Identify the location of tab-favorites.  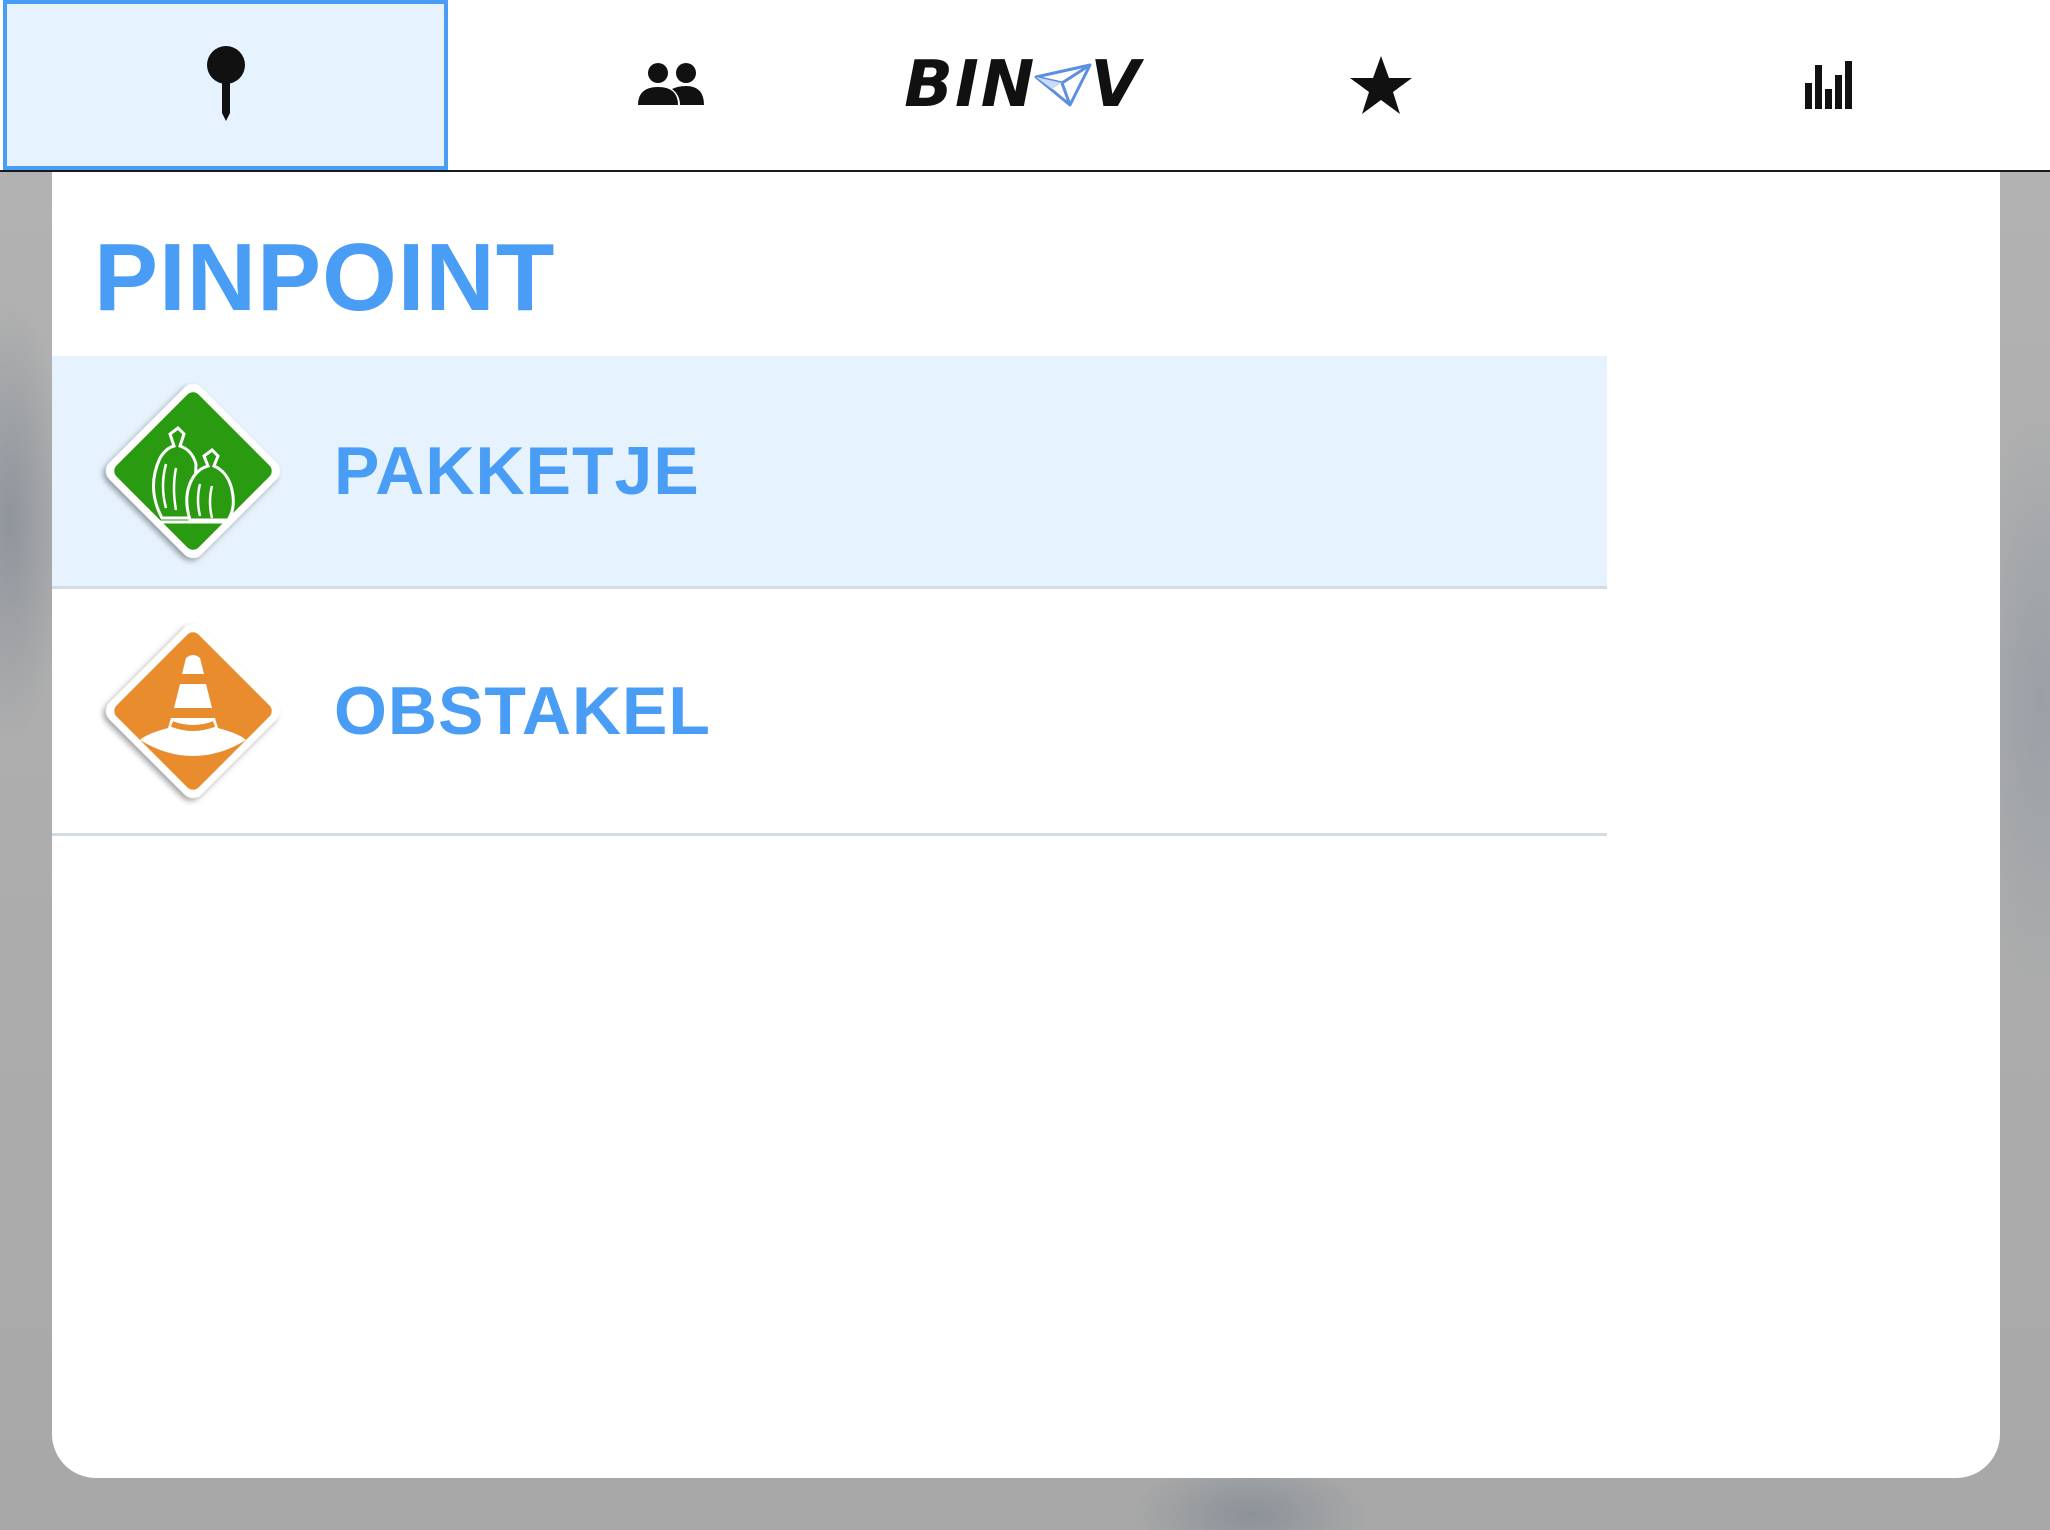
(1380, 85).